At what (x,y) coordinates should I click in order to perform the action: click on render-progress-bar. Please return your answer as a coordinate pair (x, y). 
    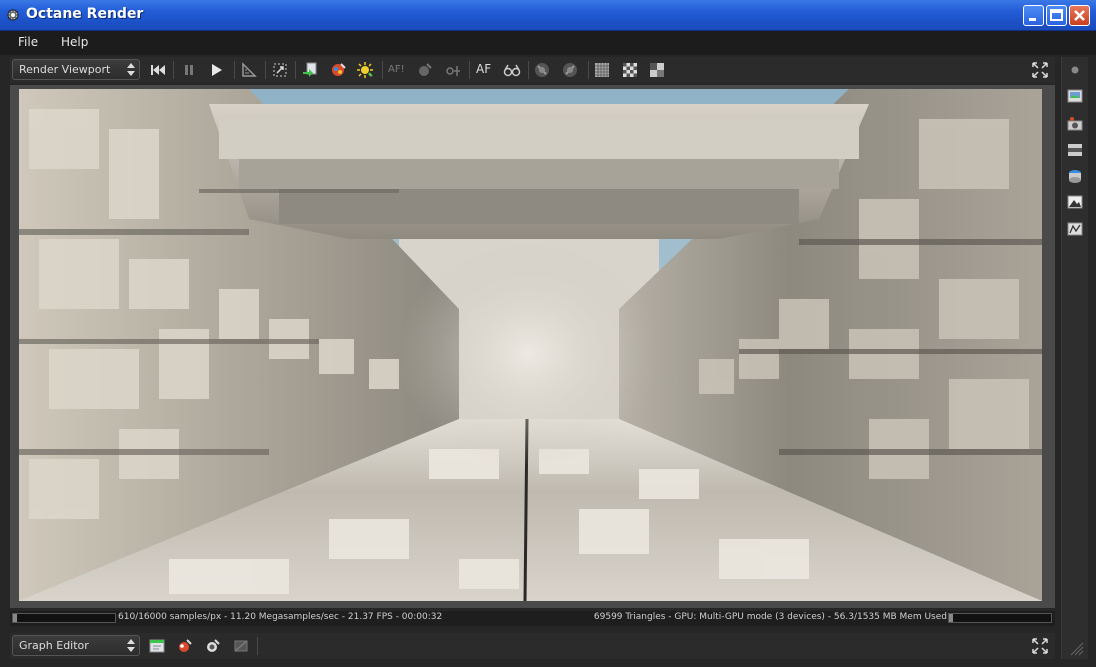
    Looking at the image, I should click on (64, 618).